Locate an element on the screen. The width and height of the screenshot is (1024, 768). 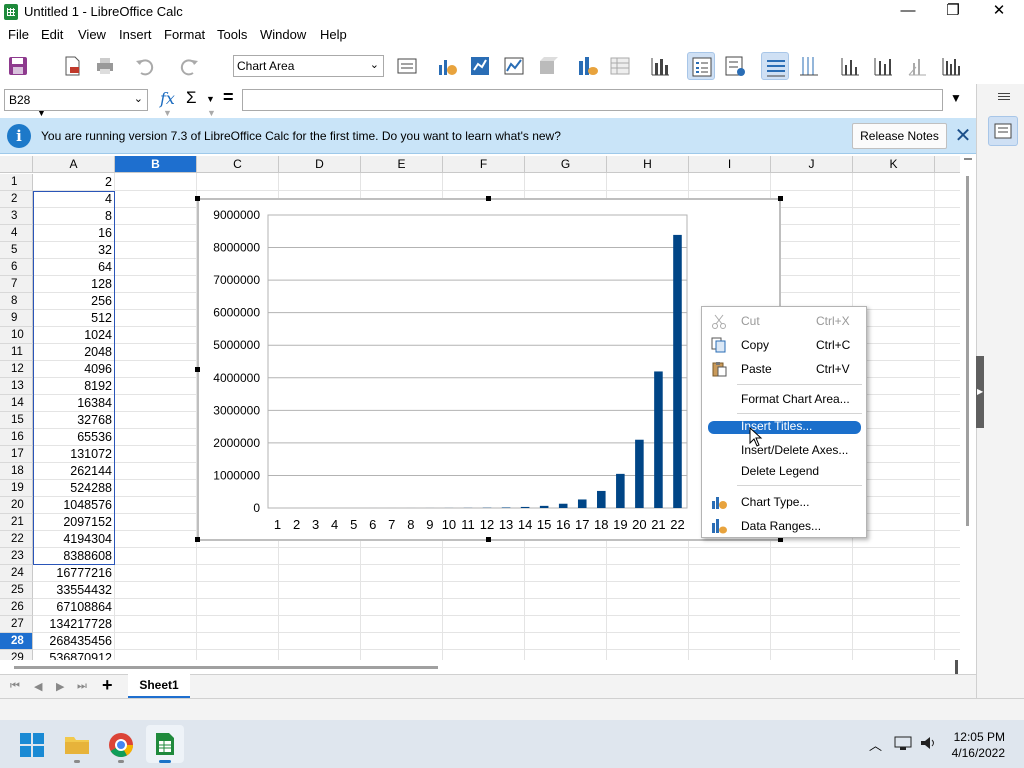
row-header-29: 29 is located at coordinates (16, 655).